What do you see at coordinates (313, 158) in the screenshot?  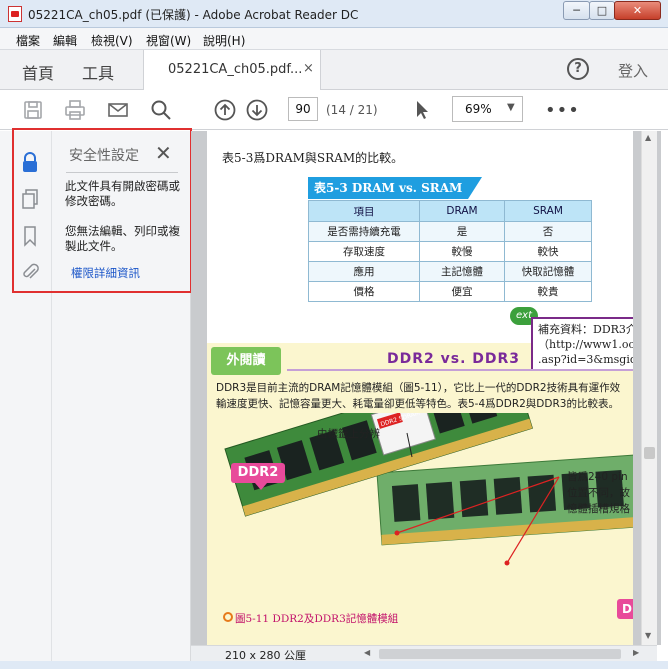 I see `document-heading: 表5-3爲DRAM與SRAM的比較。` at bounding box center [313, 158].